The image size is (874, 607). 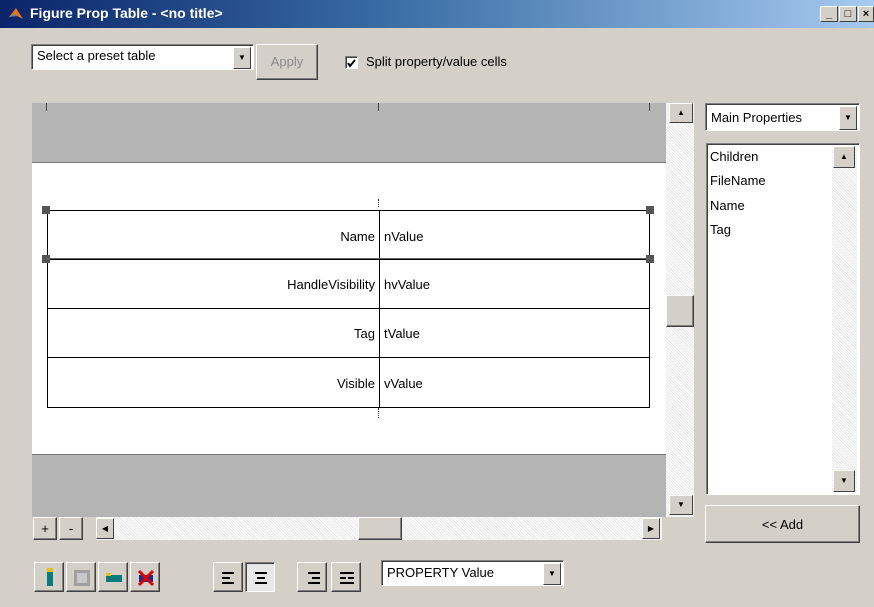 I want to click on zoom-out-label: -, so click(x=71, y=528).